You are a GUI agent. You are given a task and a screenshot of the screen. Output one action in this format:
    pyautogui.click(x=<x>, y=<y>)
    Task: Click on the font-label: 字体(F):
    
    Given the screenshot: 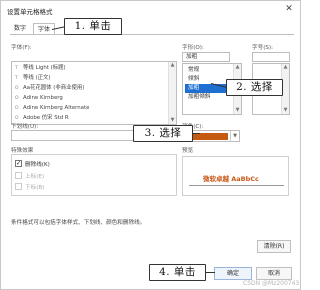 What is the action you would take?
    pyautogui.click(x=21, y=48)
    